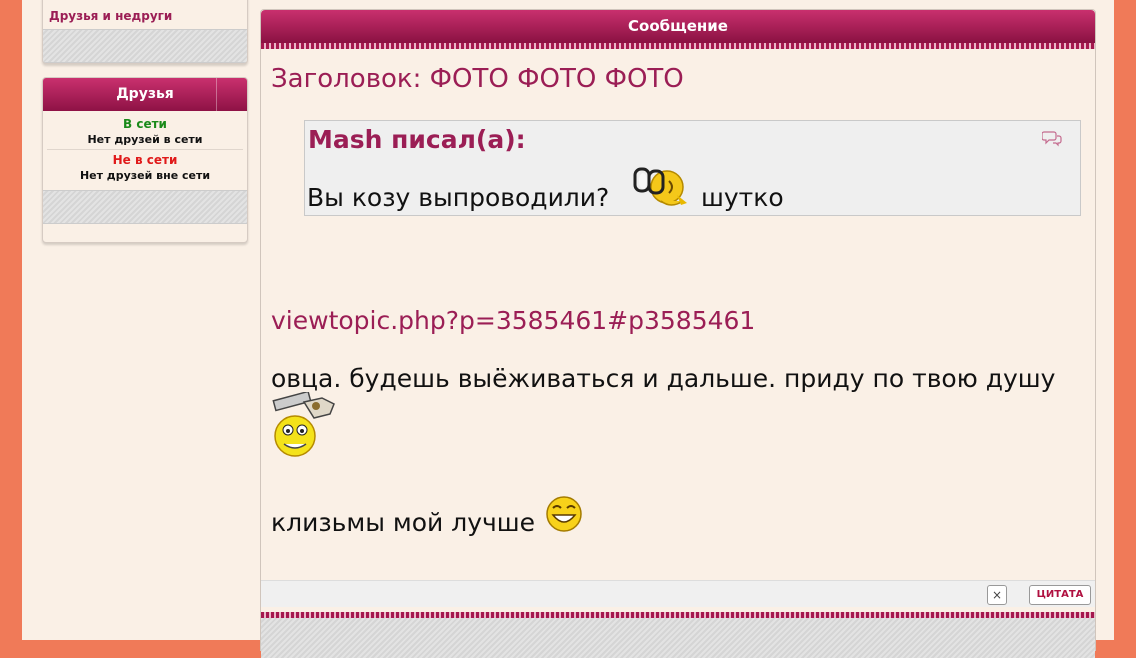 This screenshot has height=658, width=1136. What do you see at coordinates (145, 175) in the screenshot?
I see `offline-note: Нет друзей вне сети` at bounding box center [145, 175].